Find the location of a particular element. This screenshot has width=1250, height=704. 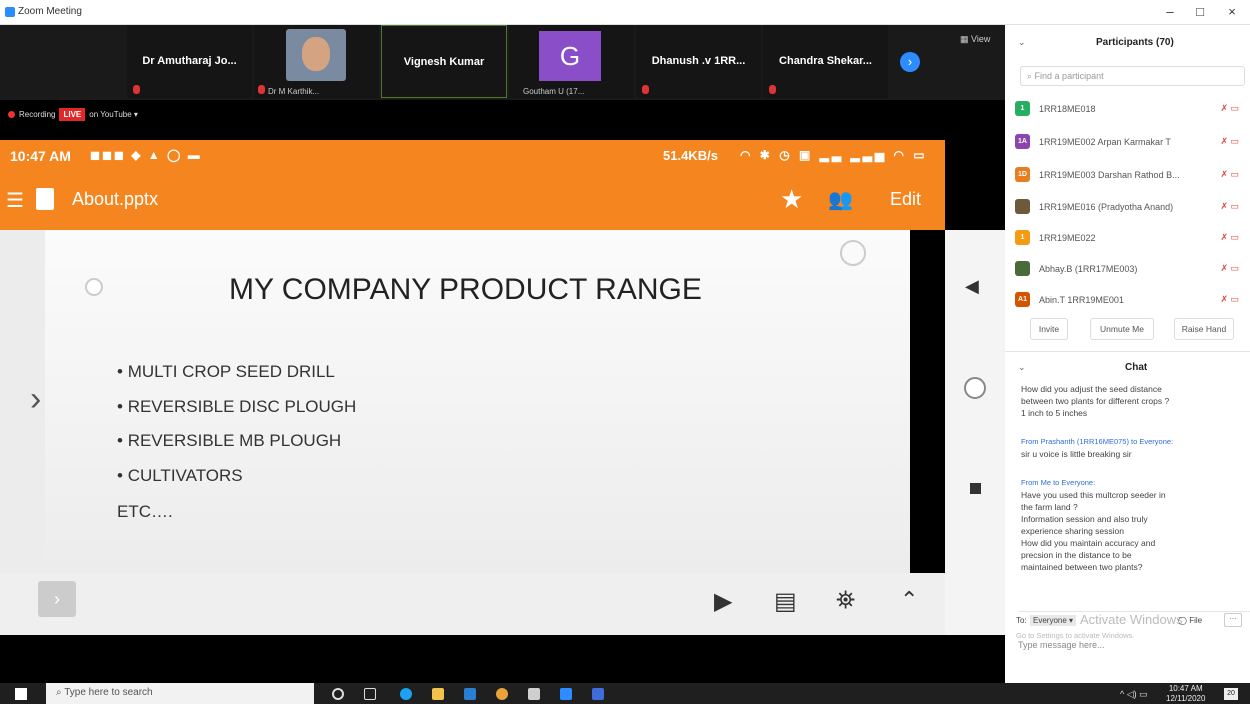

system-tray-icons: ^ ◁) ▭ is located at coordinates (1134, 694).